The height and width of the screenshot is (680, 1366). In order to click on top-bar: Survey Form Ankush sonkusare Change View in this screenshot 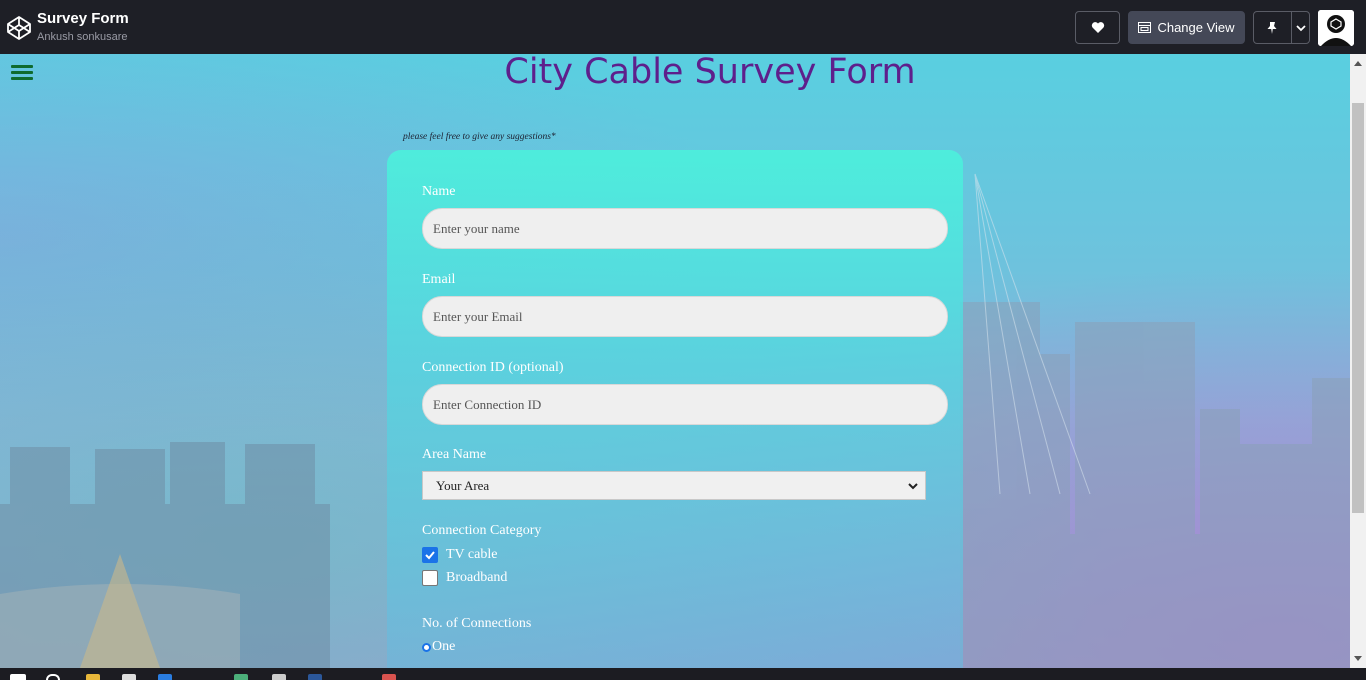, I will do `click(683, 27)`.